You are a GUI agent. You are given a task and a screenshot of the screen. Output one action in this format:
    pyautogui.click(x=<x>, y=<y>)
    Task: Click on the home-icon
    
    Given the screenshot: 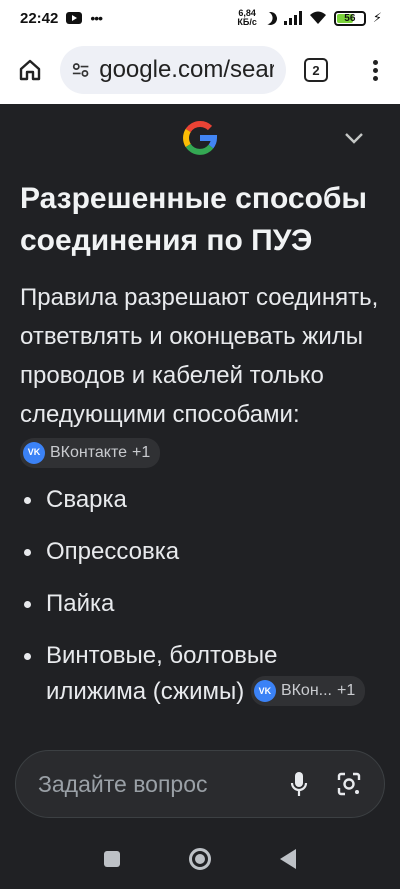 What is the action you would take?
    pyautogui.click(x=30, y=70)
    